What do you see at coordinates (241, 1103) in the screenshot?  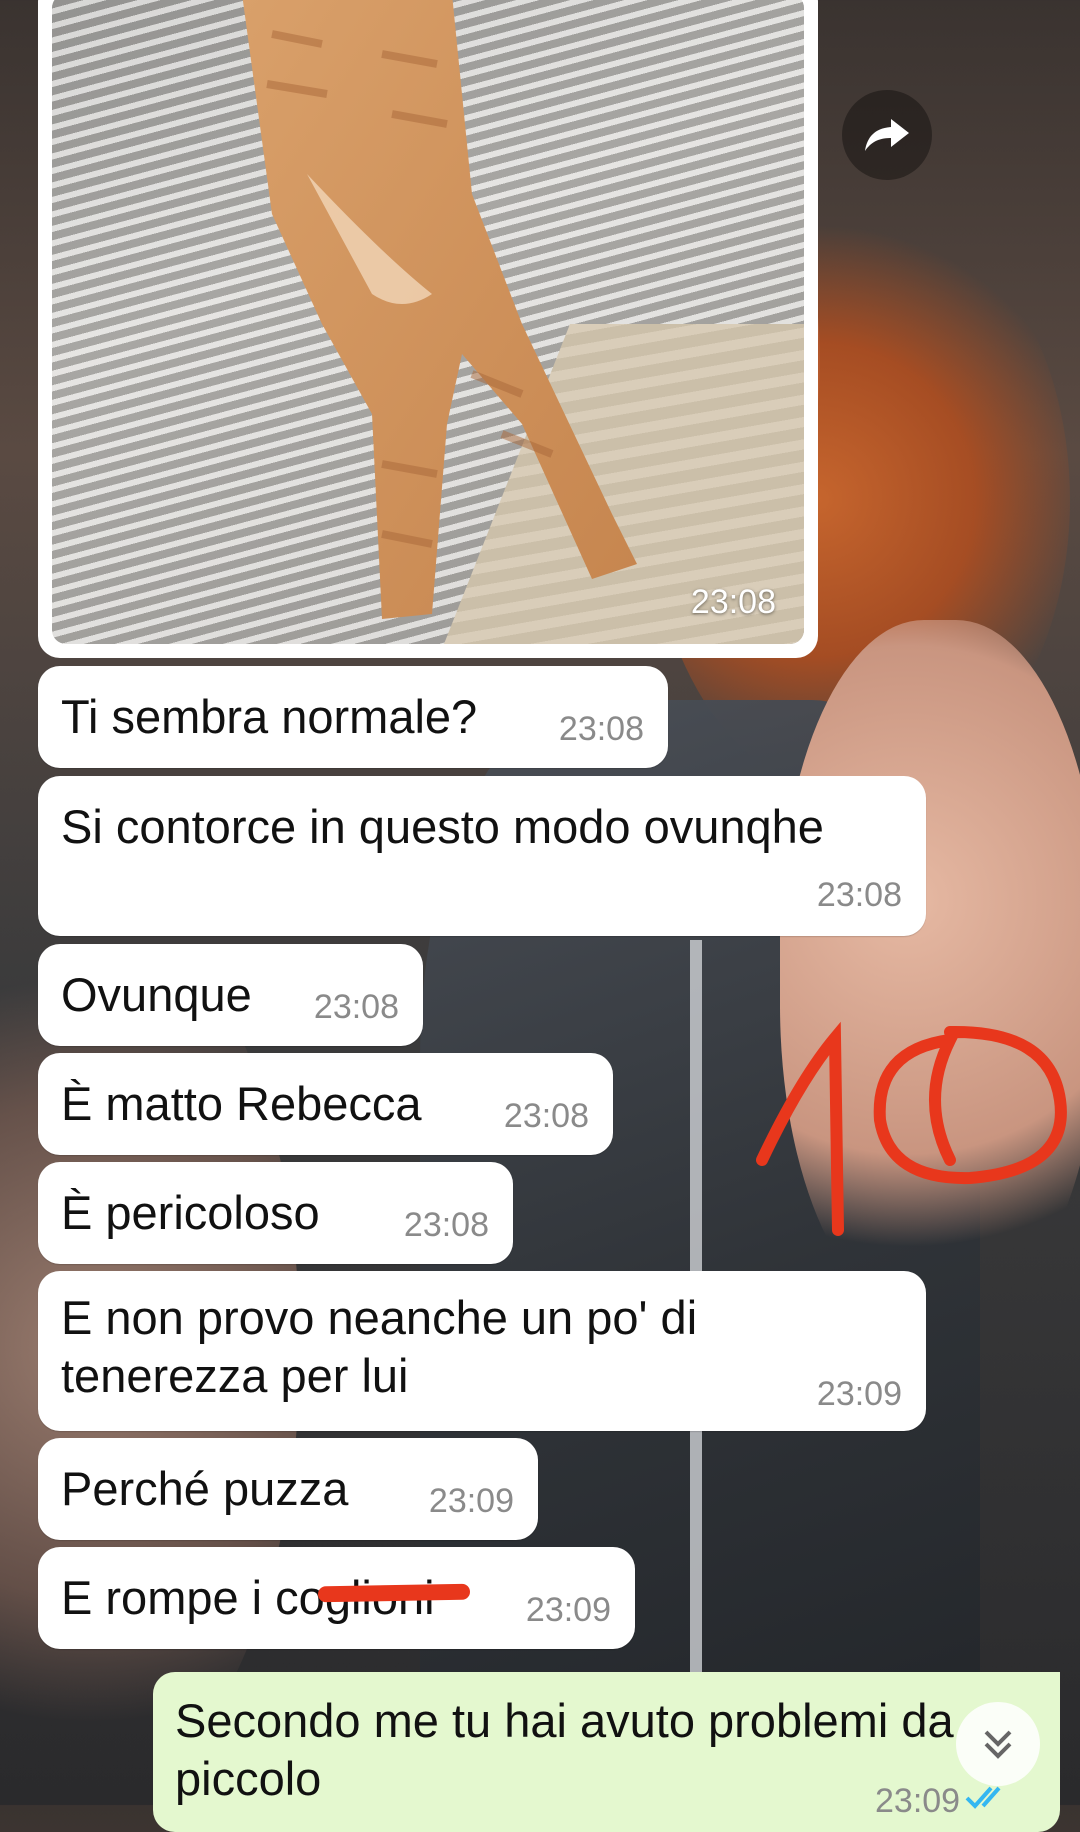 I see `message-text: È matto Rebecca` at bounding box center [241, 1103].